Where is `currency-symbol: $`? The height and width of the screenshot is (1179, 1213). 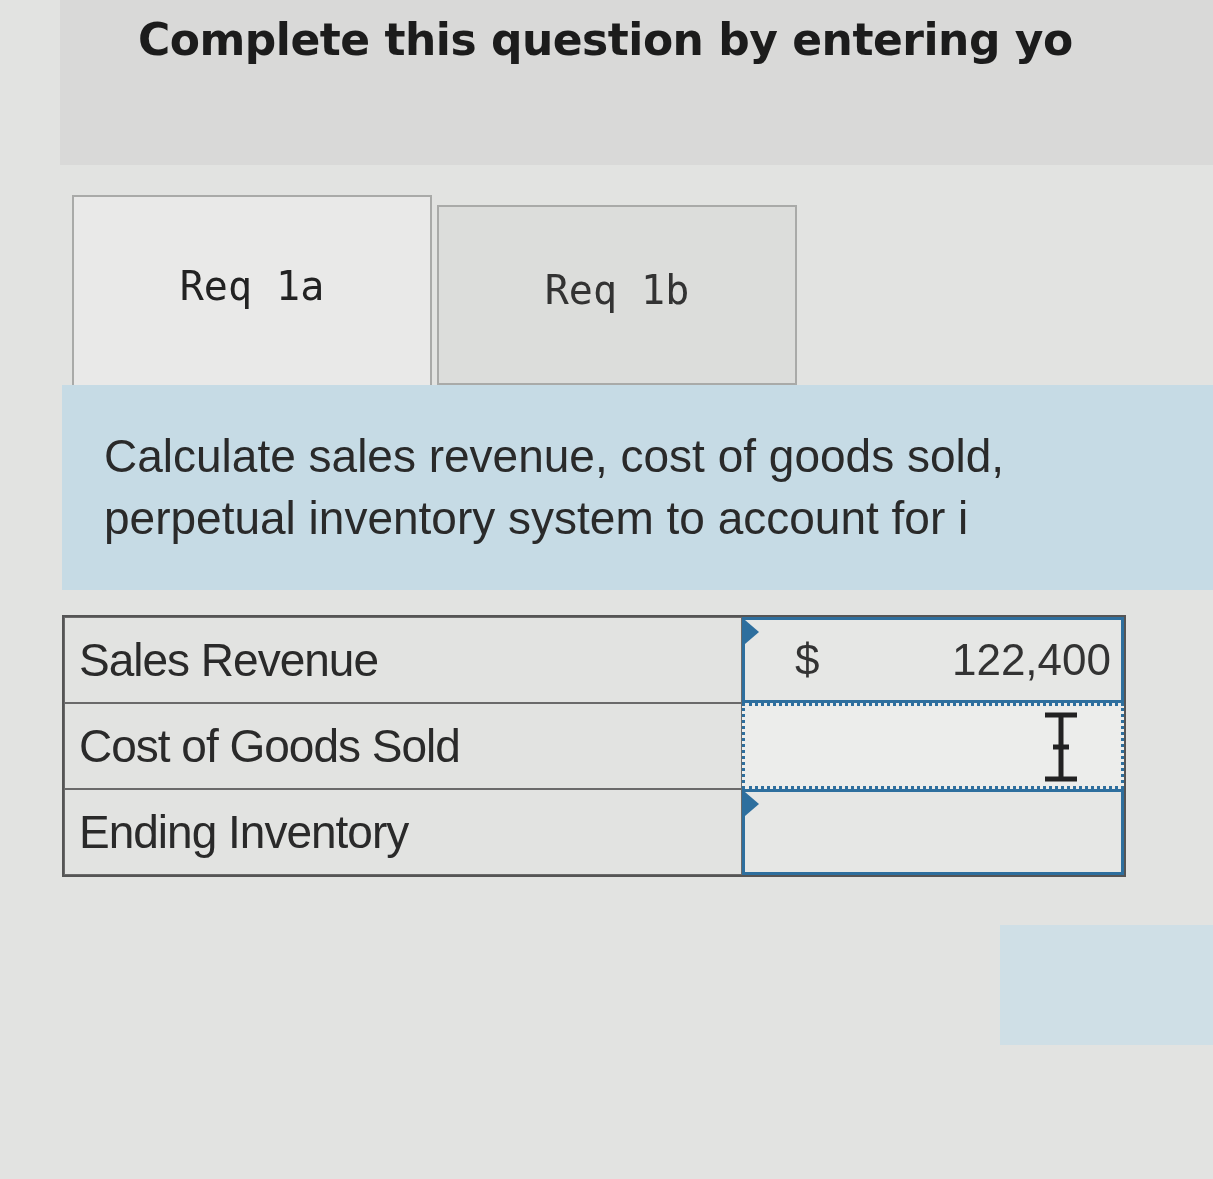 currency-symbol: $ is located at coordinates (807, 660).